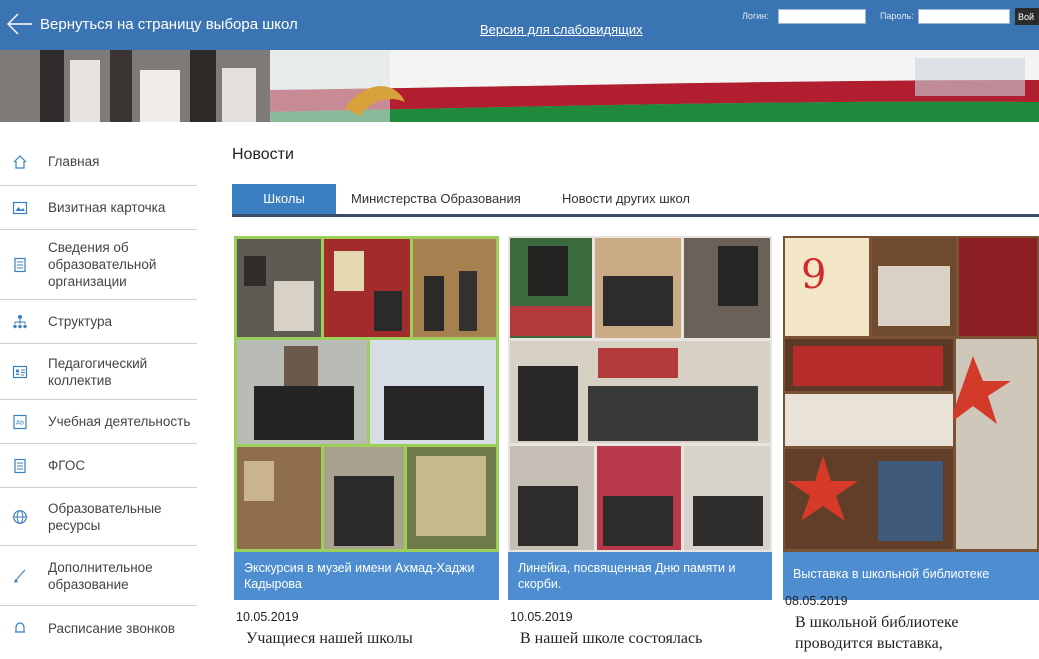 The image size is (1039, 659). What do you see at coordinates (964, 16) in the screenshot?
I see `password-input` at bounding box center [964, 16].